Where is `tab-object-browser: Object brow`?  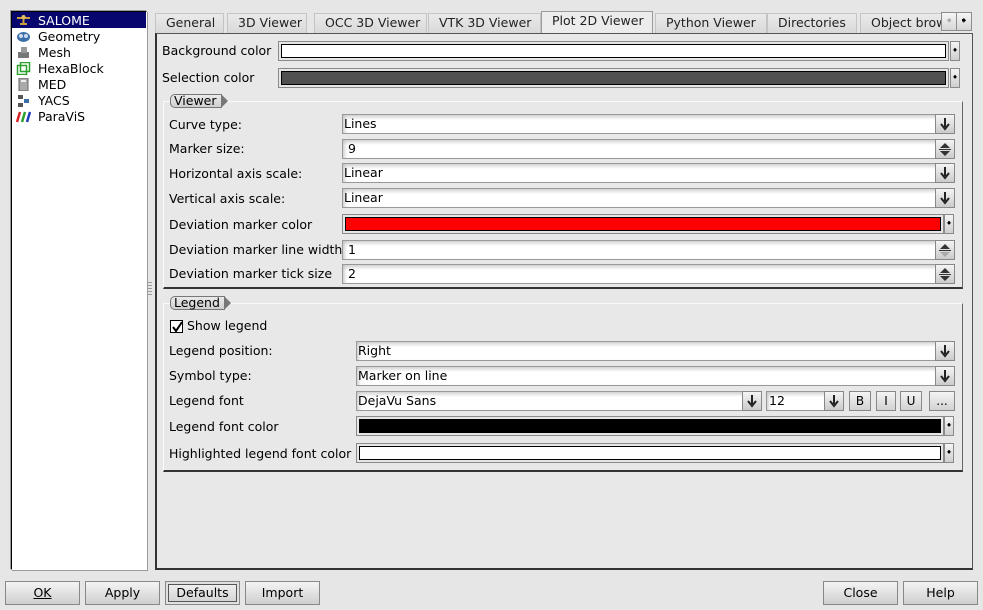 tab-object-browser: Object brow is located at coordinates (901, 23).